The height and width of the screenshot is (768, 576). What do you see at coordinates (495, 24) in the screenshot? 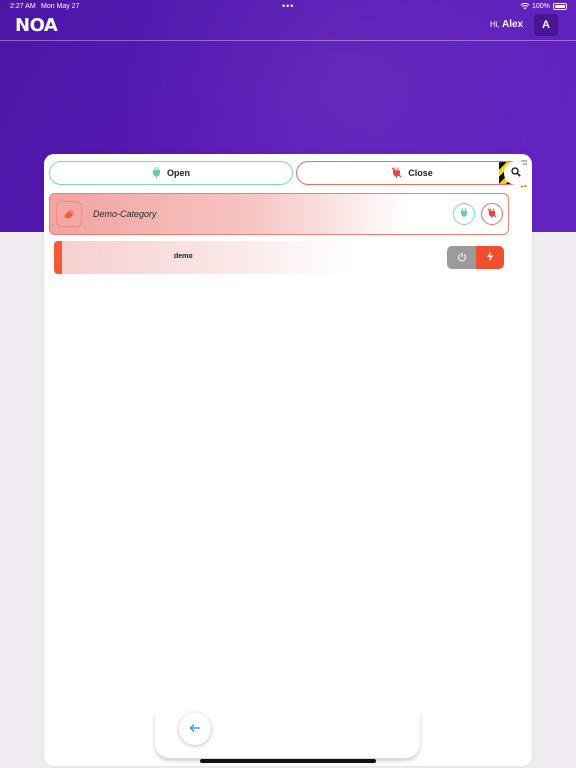
I see `greeting-text: Hi,` at bounding box center [495, 24].